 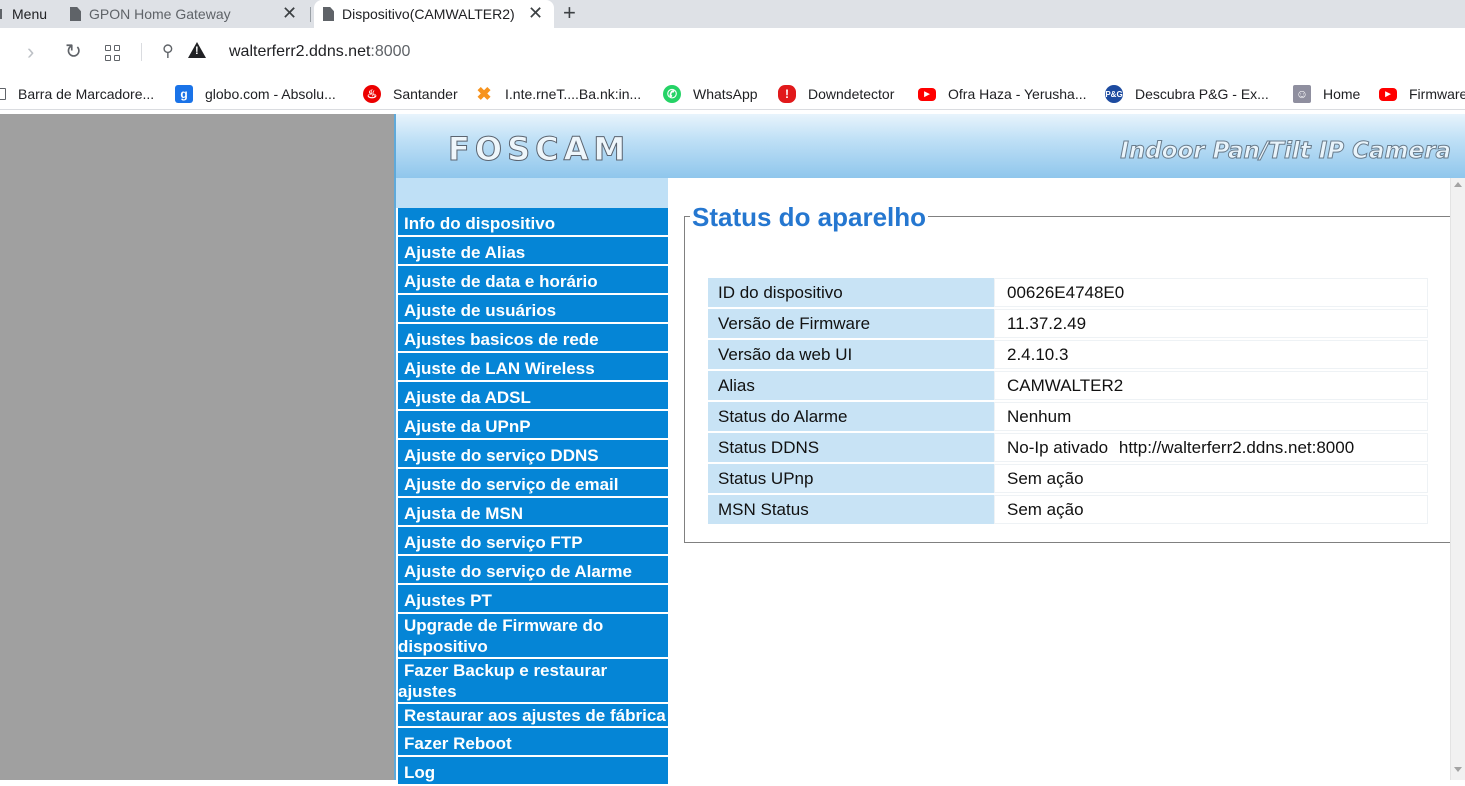 I want to click on browser-menu-button: Menu, so click(x=23, y=14).